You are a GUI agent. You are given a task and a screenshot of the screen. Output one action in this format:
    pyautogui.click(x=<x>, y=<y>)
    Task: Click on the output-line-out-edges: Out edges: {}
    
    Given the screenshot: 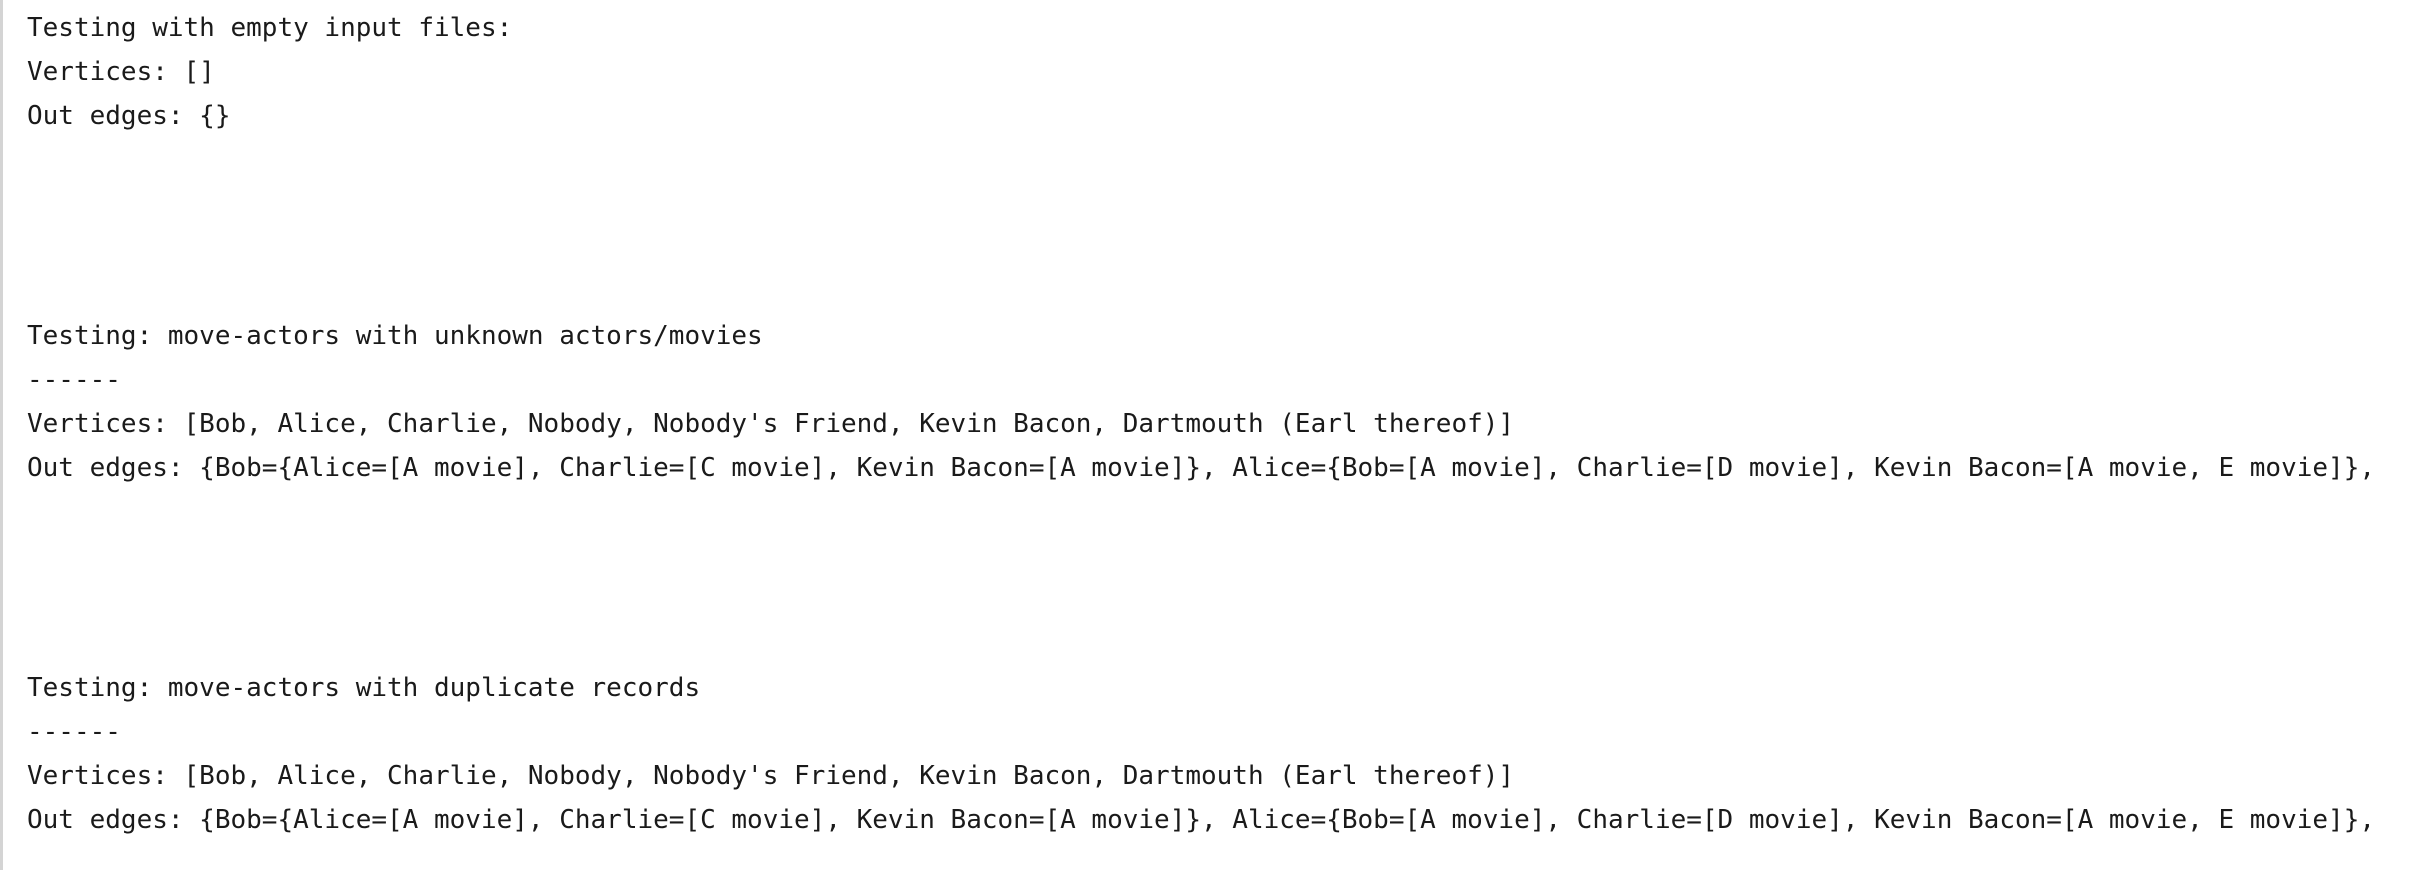 What is the action you would take?
    pyautogui.click(x=129, y=116)
    